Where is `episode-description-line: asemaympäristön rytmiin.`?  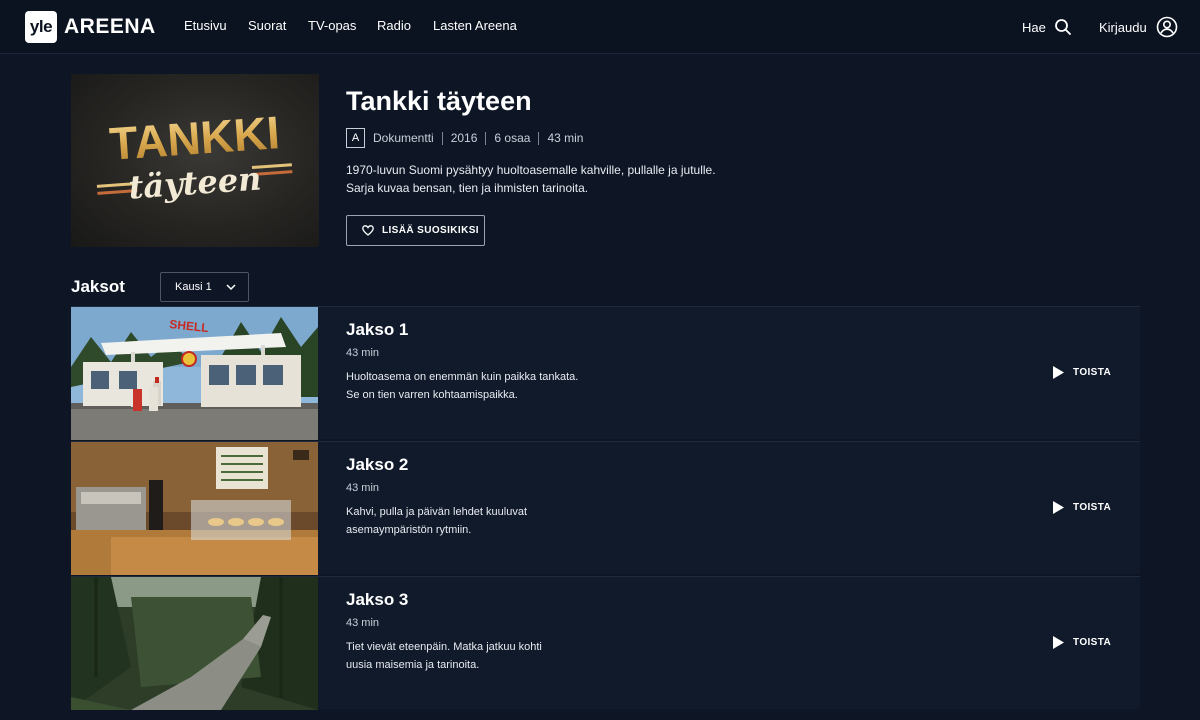 episode-description-line: asemaympäristön rytmiin. is located at coordinates (409, 530).